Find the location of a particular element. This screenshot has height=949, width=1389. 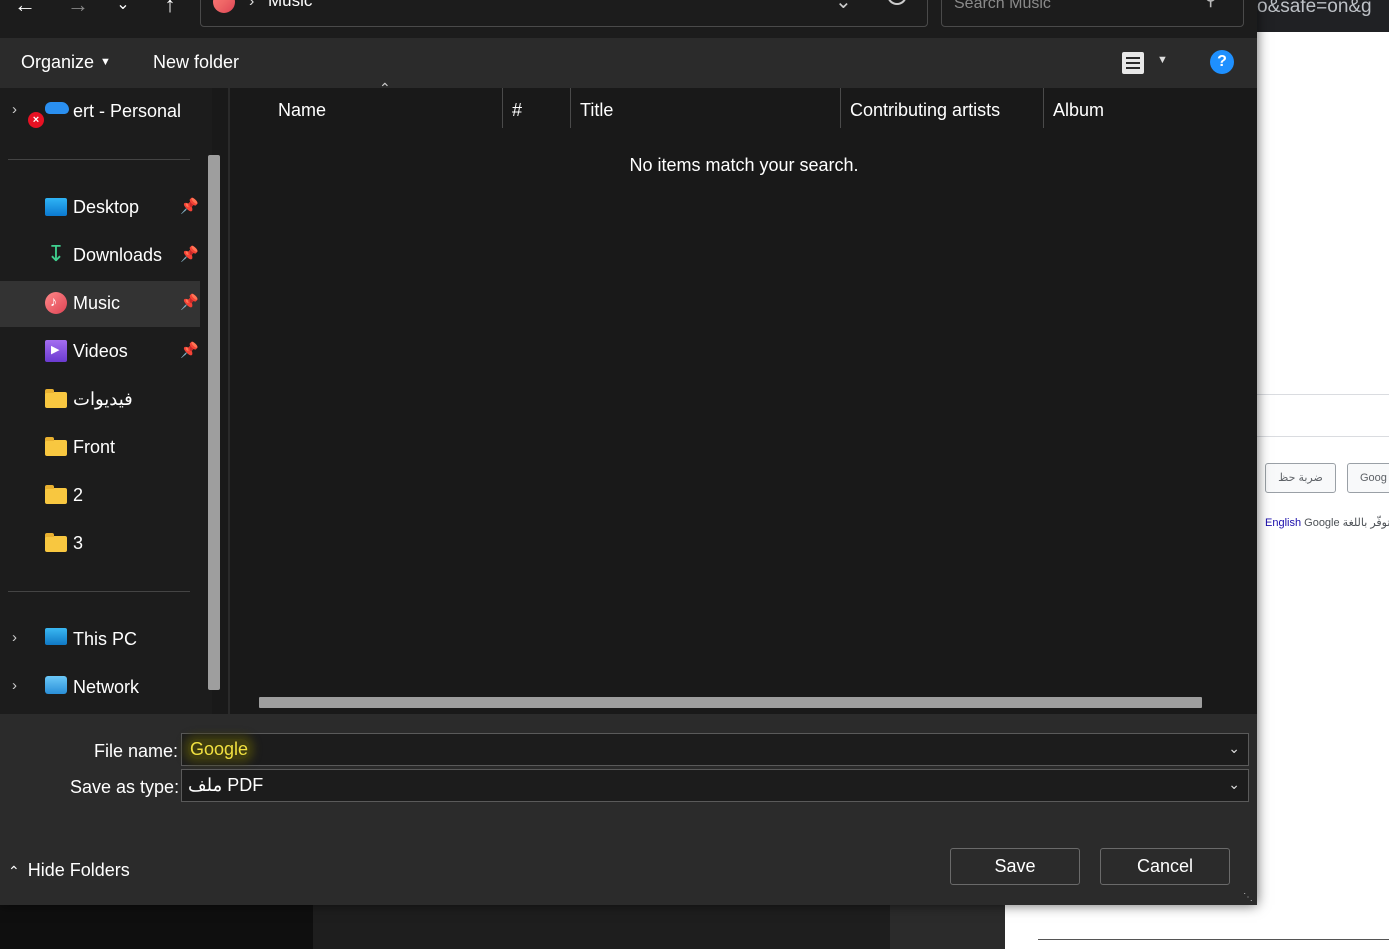

taskbar-background is located at coordinates (694, 927).